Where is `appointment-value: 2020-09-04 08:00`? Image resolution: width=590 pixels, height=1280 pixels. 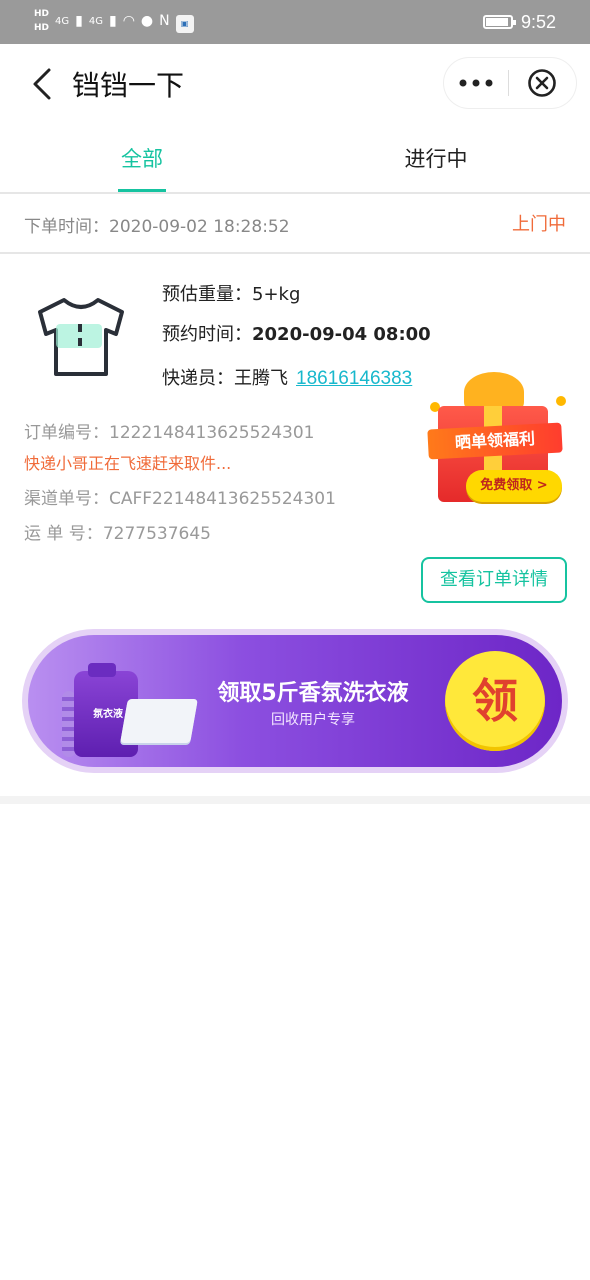
appointment-value: 2020-09-04 08:00 is located at coordinates (341, 334).